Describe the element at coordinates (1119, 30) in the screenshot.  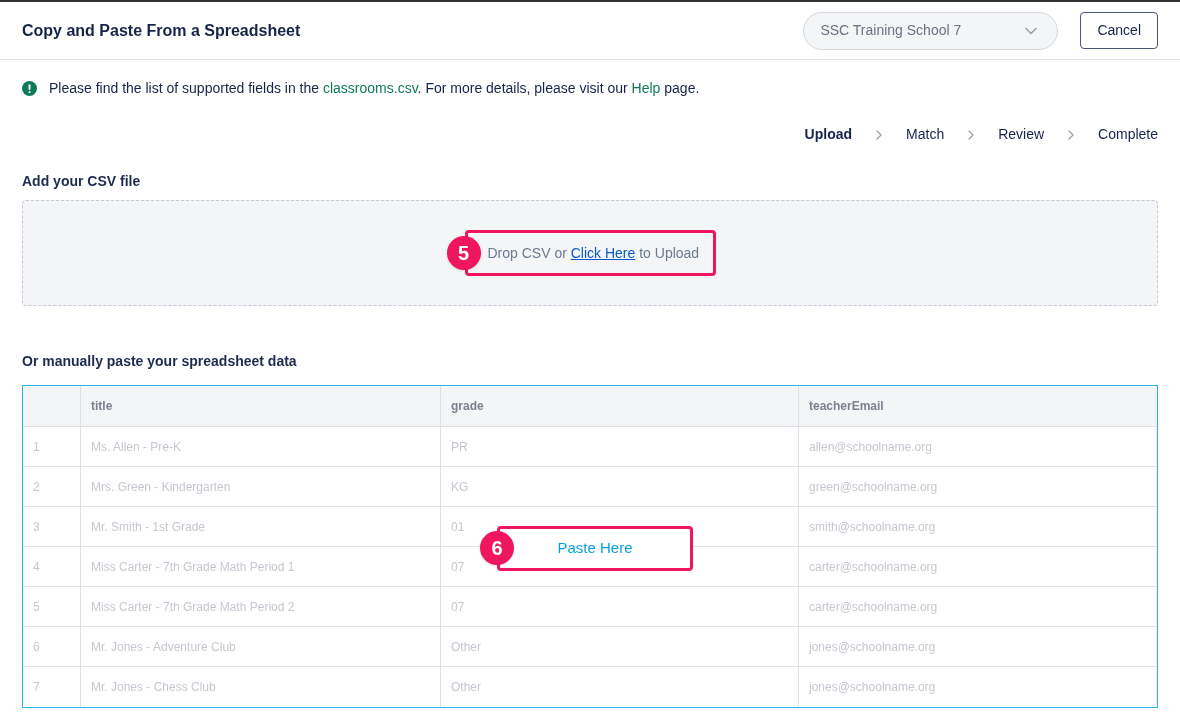
I see `cancel-button: Cancel` at that location.